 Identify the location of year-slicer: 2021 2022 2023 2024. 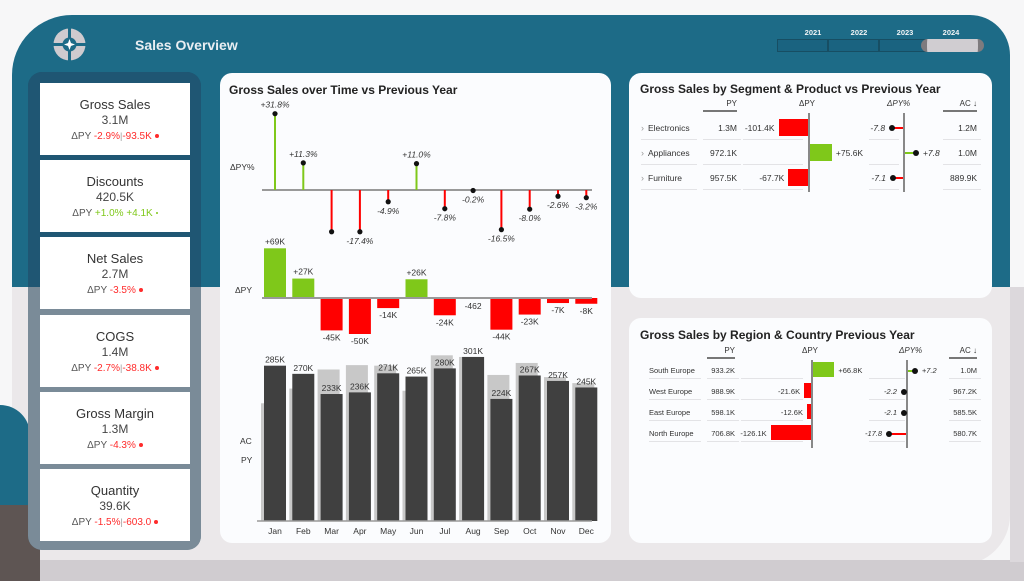
(881, 40).